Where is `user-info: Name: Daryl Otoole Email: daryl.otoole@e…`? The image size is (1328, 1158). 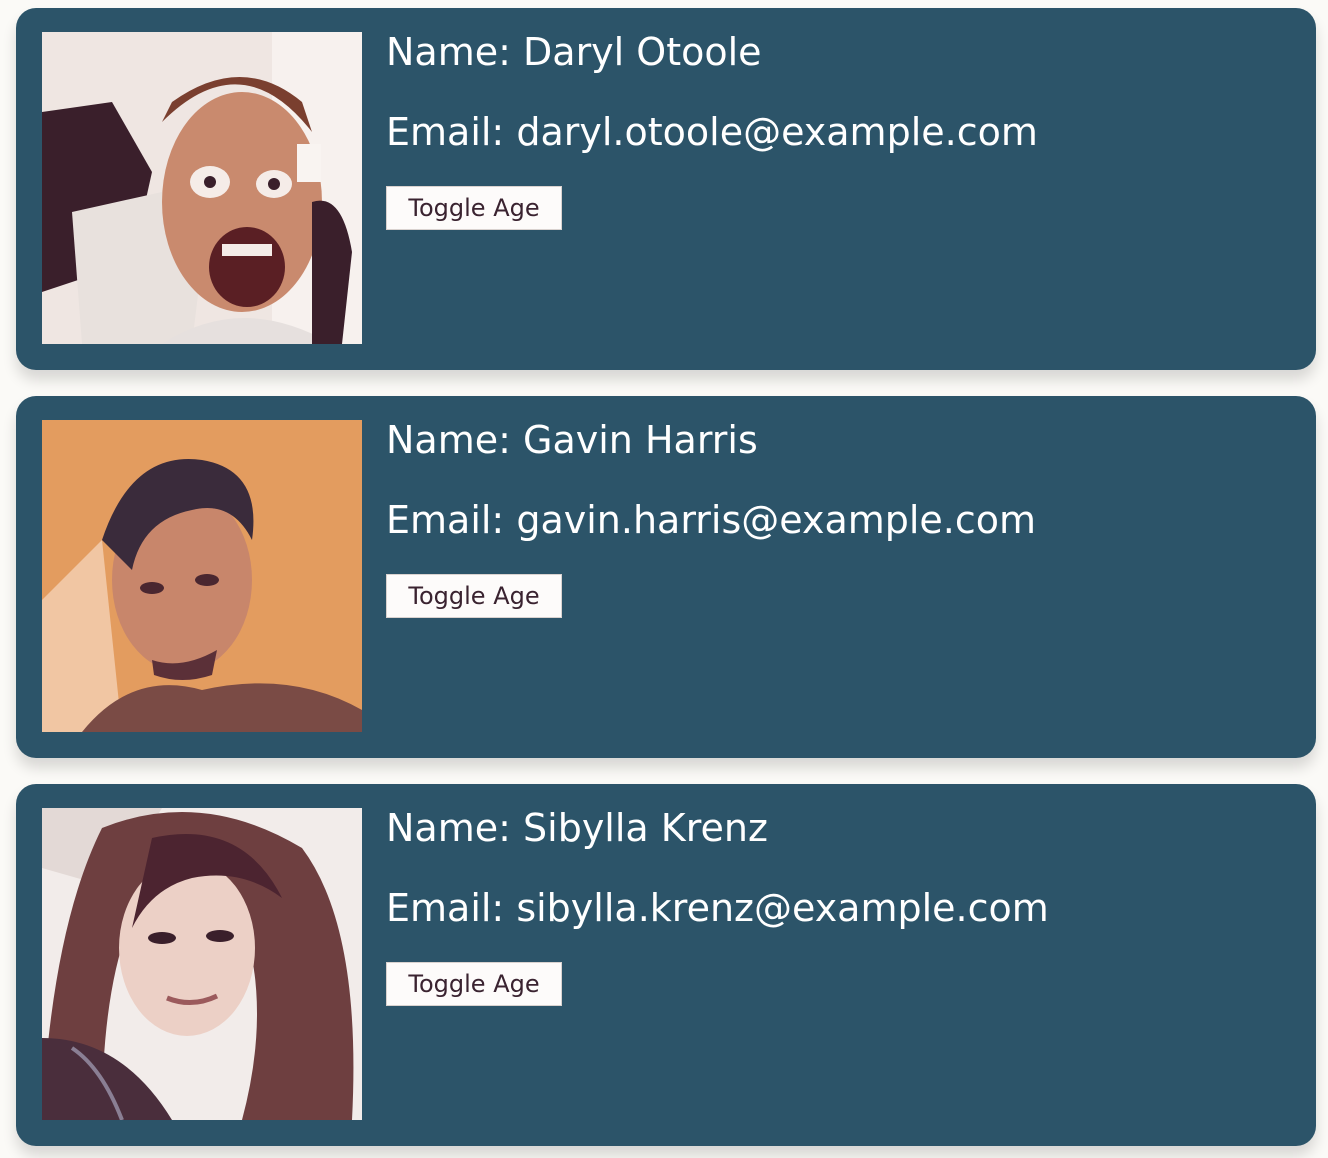 user-info: Name: Daryl Otoole Email: daryl.otoole@e… is located at coordinates (836, 130).